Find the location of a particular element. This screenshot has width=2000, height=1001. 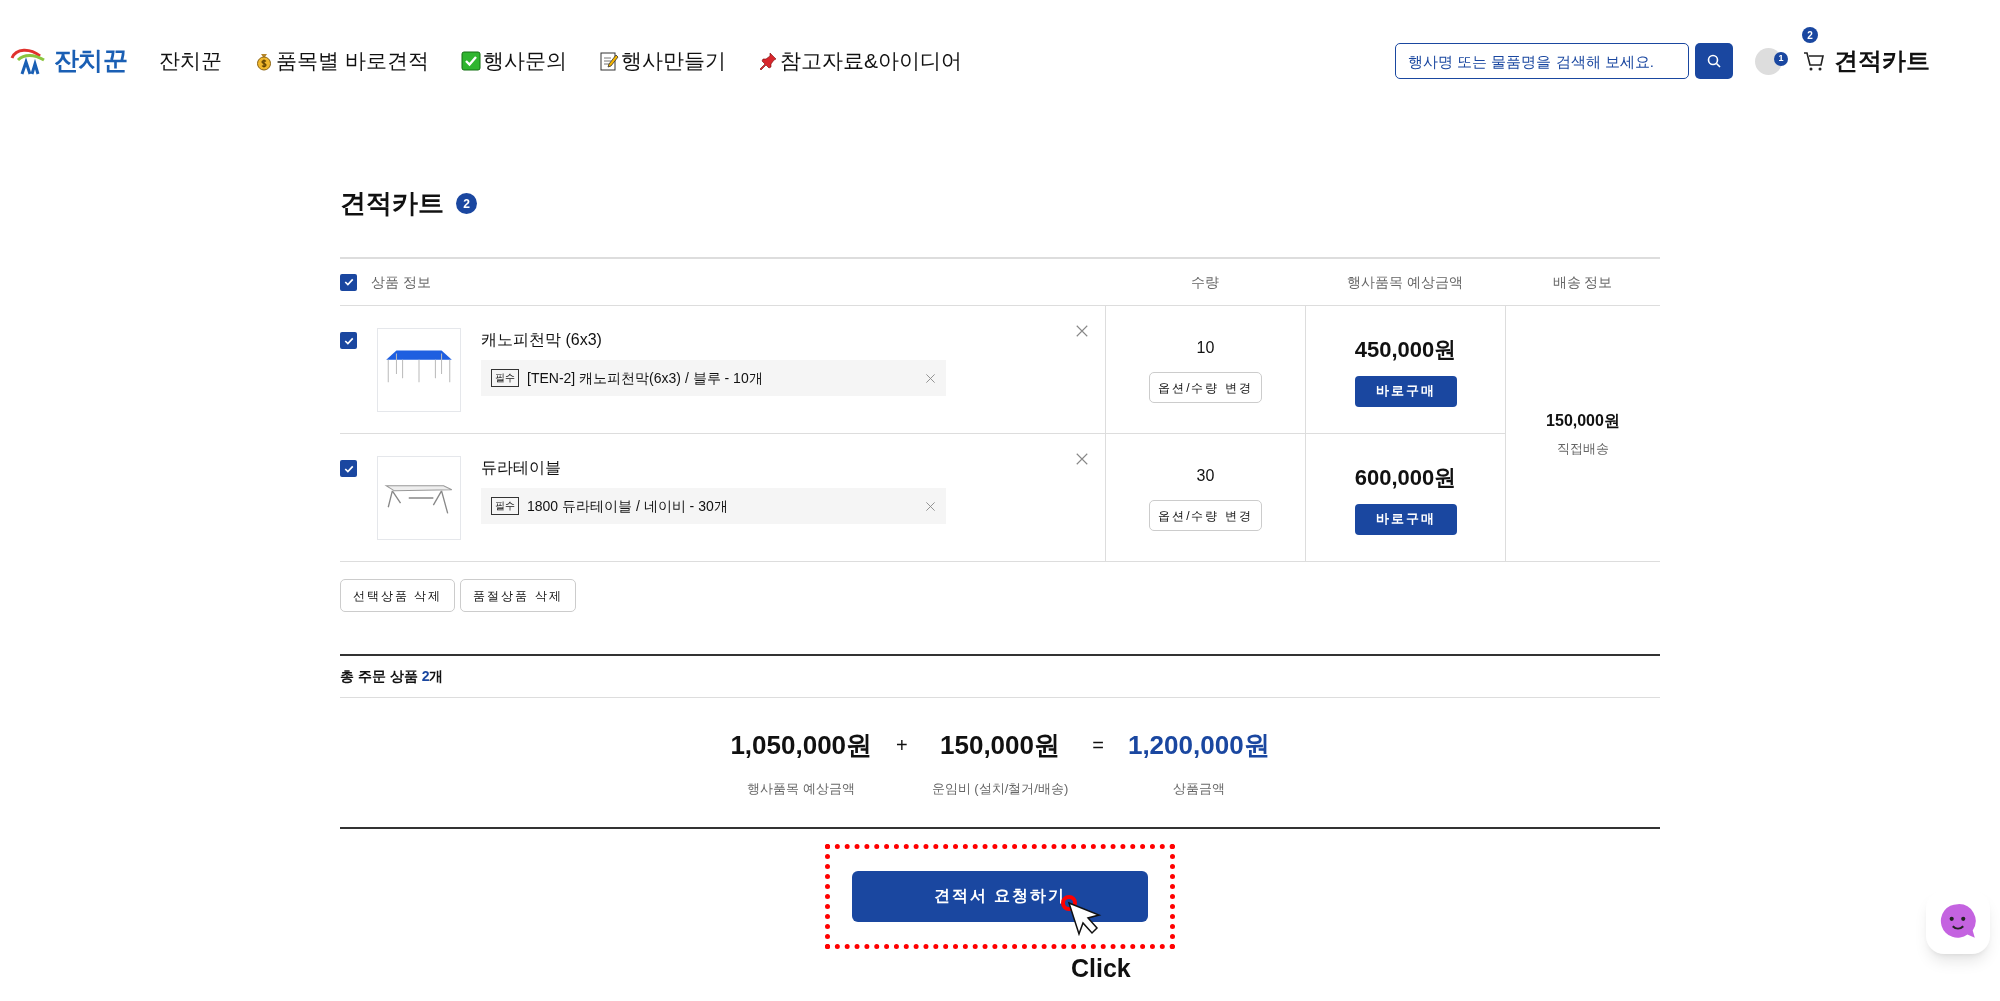

delete-button: 선택상품 삭제 is located at coordinates (398, 595).